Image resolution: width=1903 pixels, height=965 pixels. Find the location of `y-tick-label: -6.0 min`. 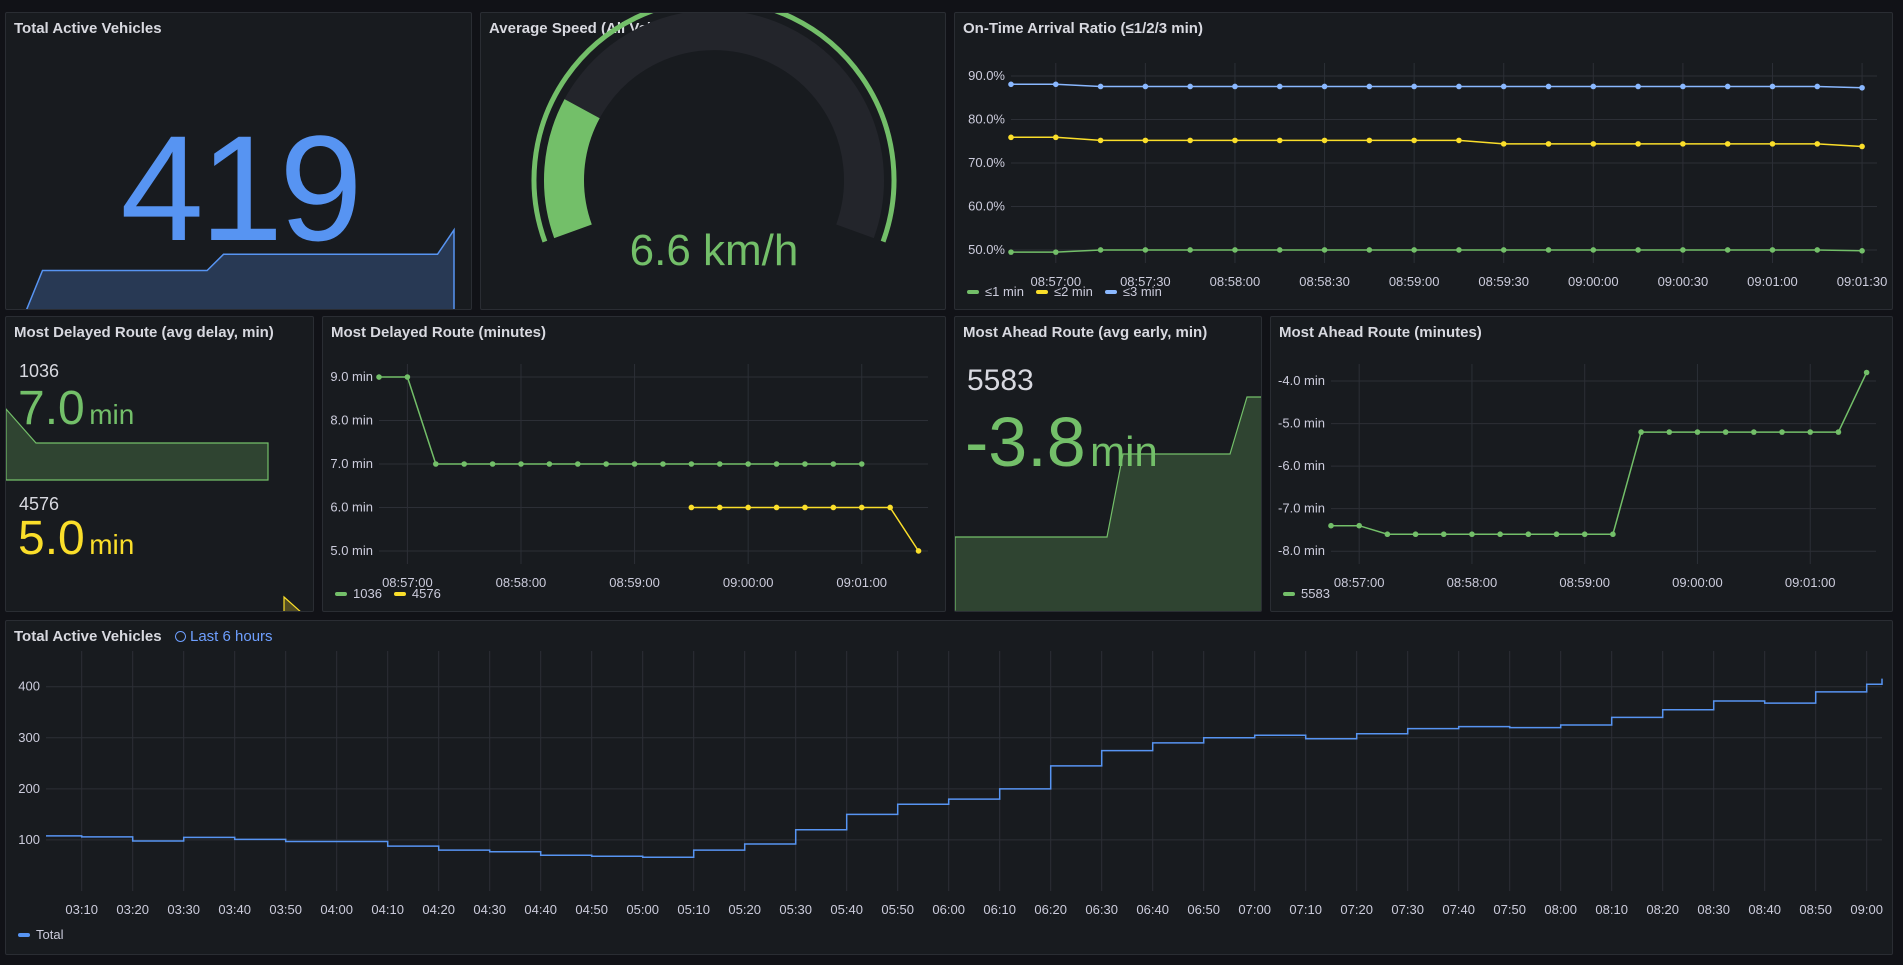

y-tick-label: -6.0 min is located at coordinates (1301, 465).